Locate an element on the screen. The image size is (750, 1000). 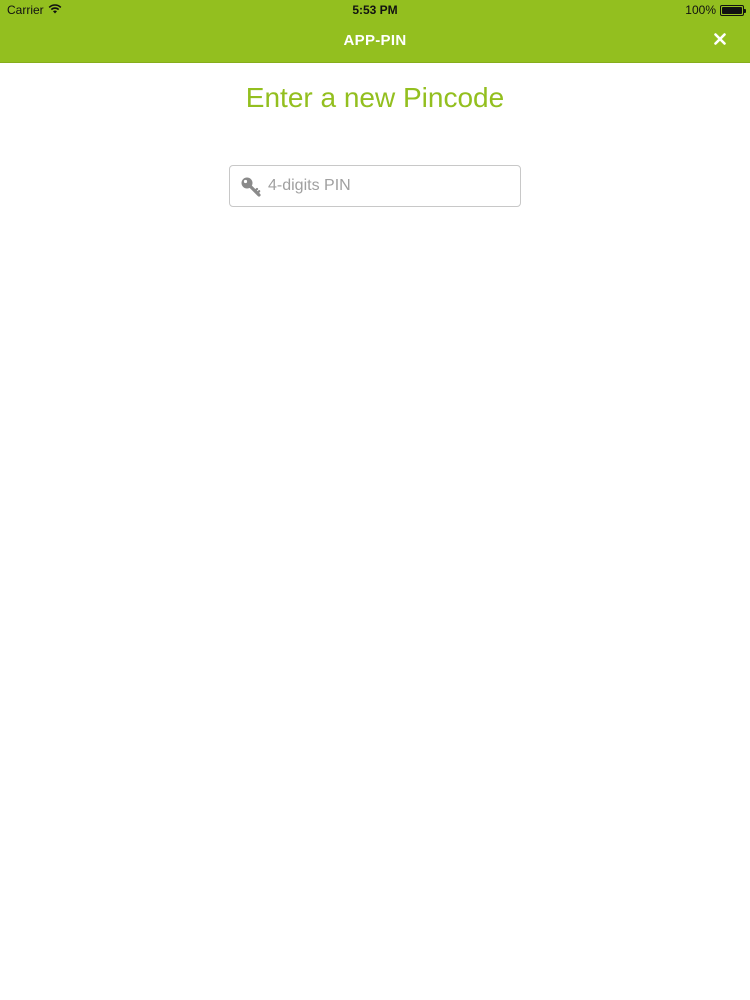
pin-input is located at coordinates (392, 186).